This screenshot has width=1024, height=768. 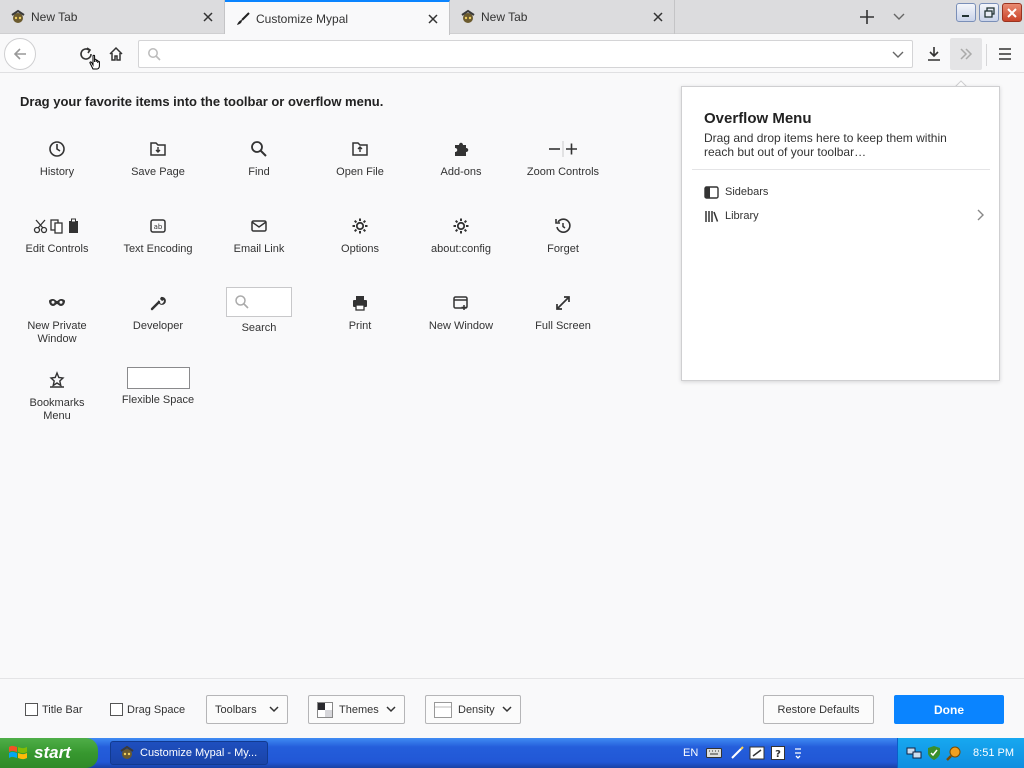 I want to click on palette-item-options: Options, so click(x=360, y=236).